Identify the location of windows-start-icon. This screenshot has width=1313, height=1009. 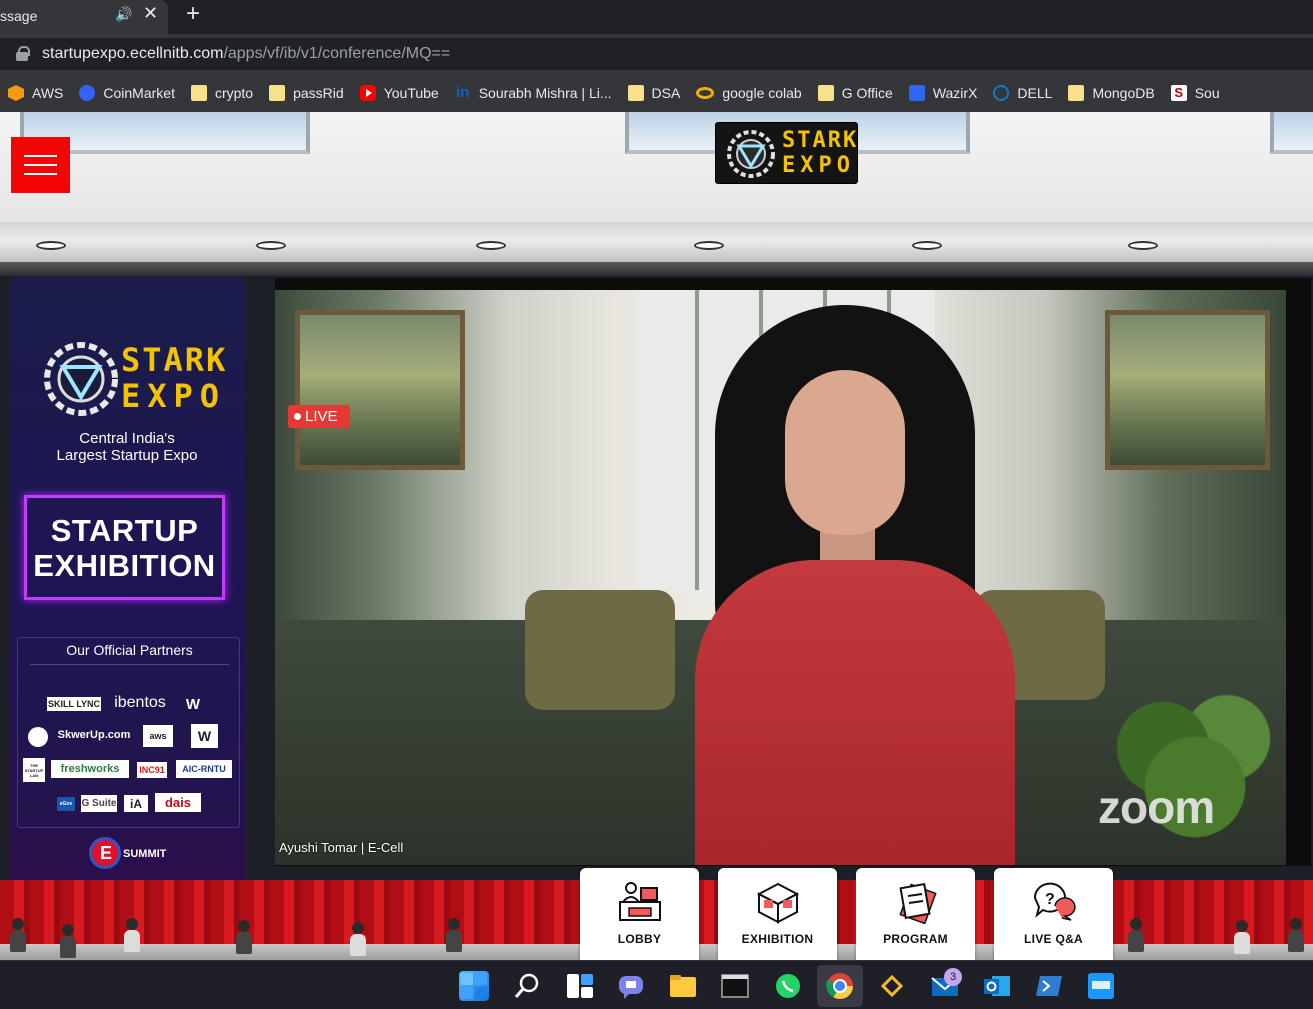
(474, 986).